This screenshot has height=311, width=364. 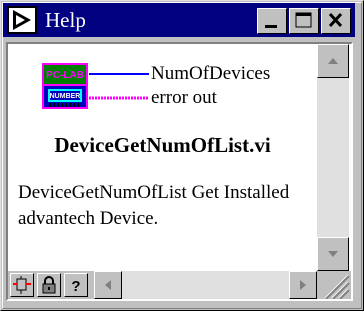 What do you see at coordinates (65, 20) in the screenshot?
I see `window-title: Help` at bounding box center [65, 20].